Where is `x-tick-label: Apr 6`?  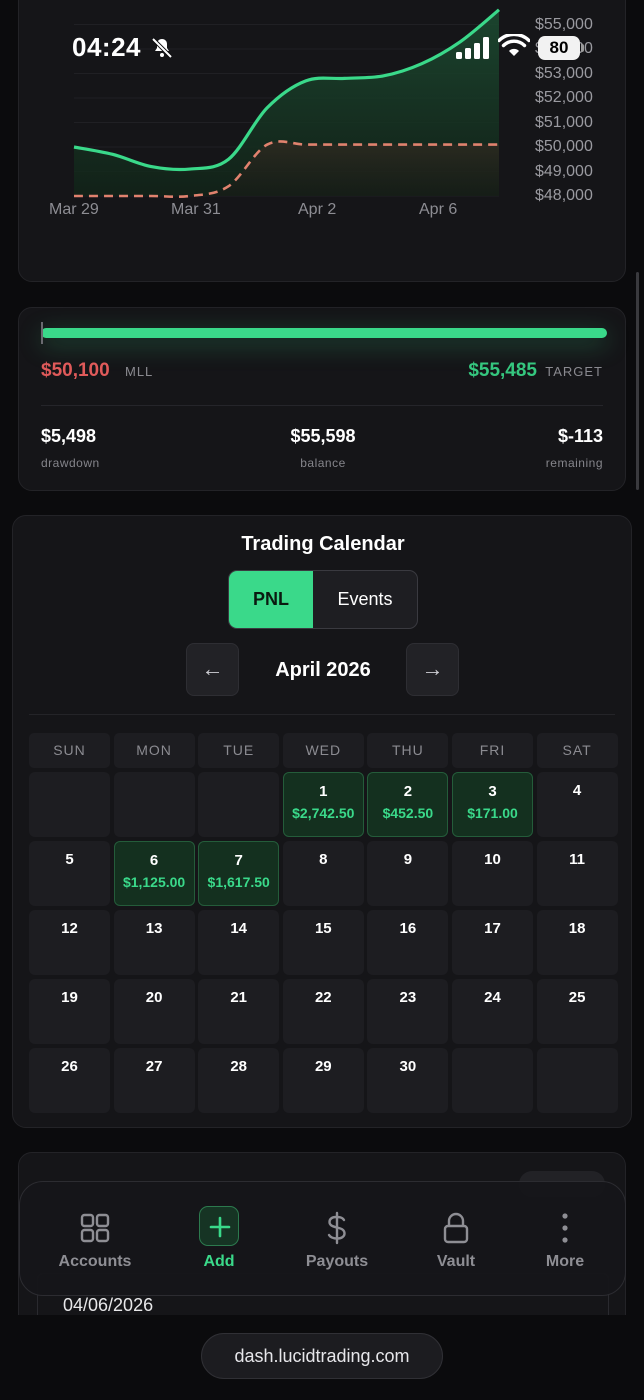 x-tick-label: Apr 6 is located at coordinates (438, 209).